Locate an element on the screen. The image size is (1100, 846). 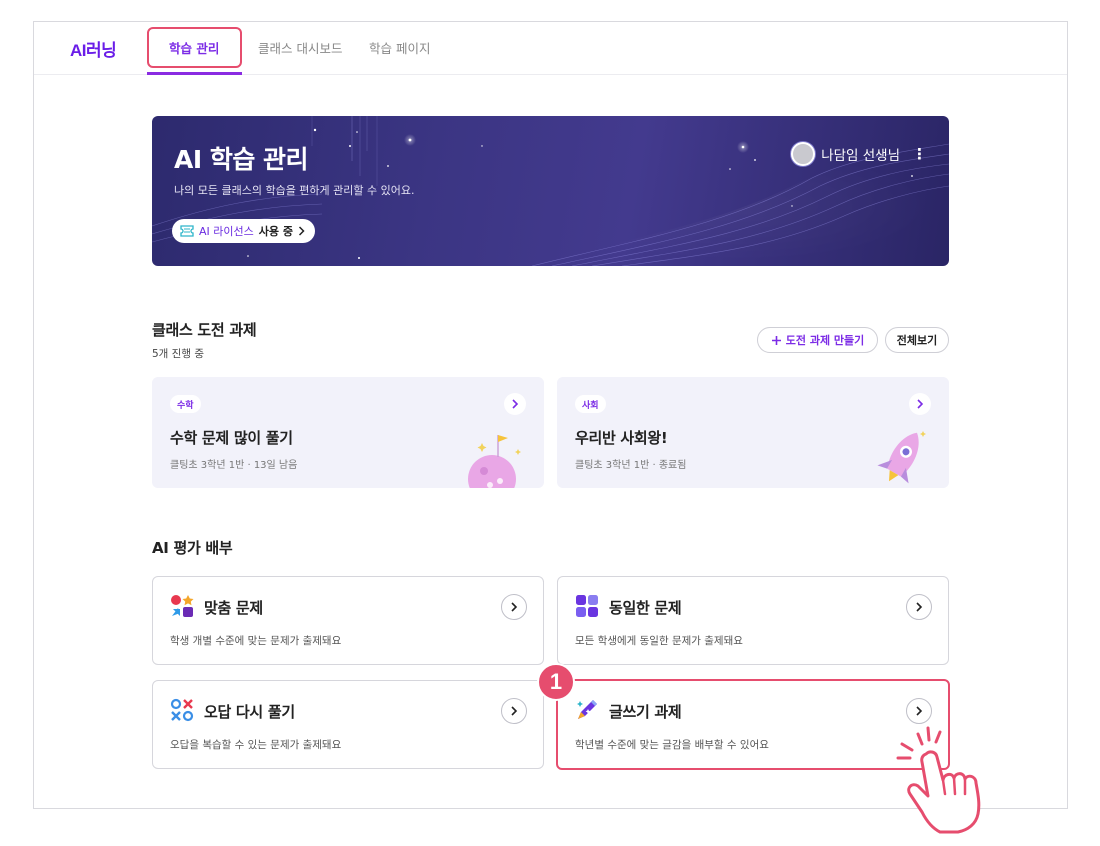
create-challenge-button: 도전 과제 만들기 is located at coordinates (817, 340).